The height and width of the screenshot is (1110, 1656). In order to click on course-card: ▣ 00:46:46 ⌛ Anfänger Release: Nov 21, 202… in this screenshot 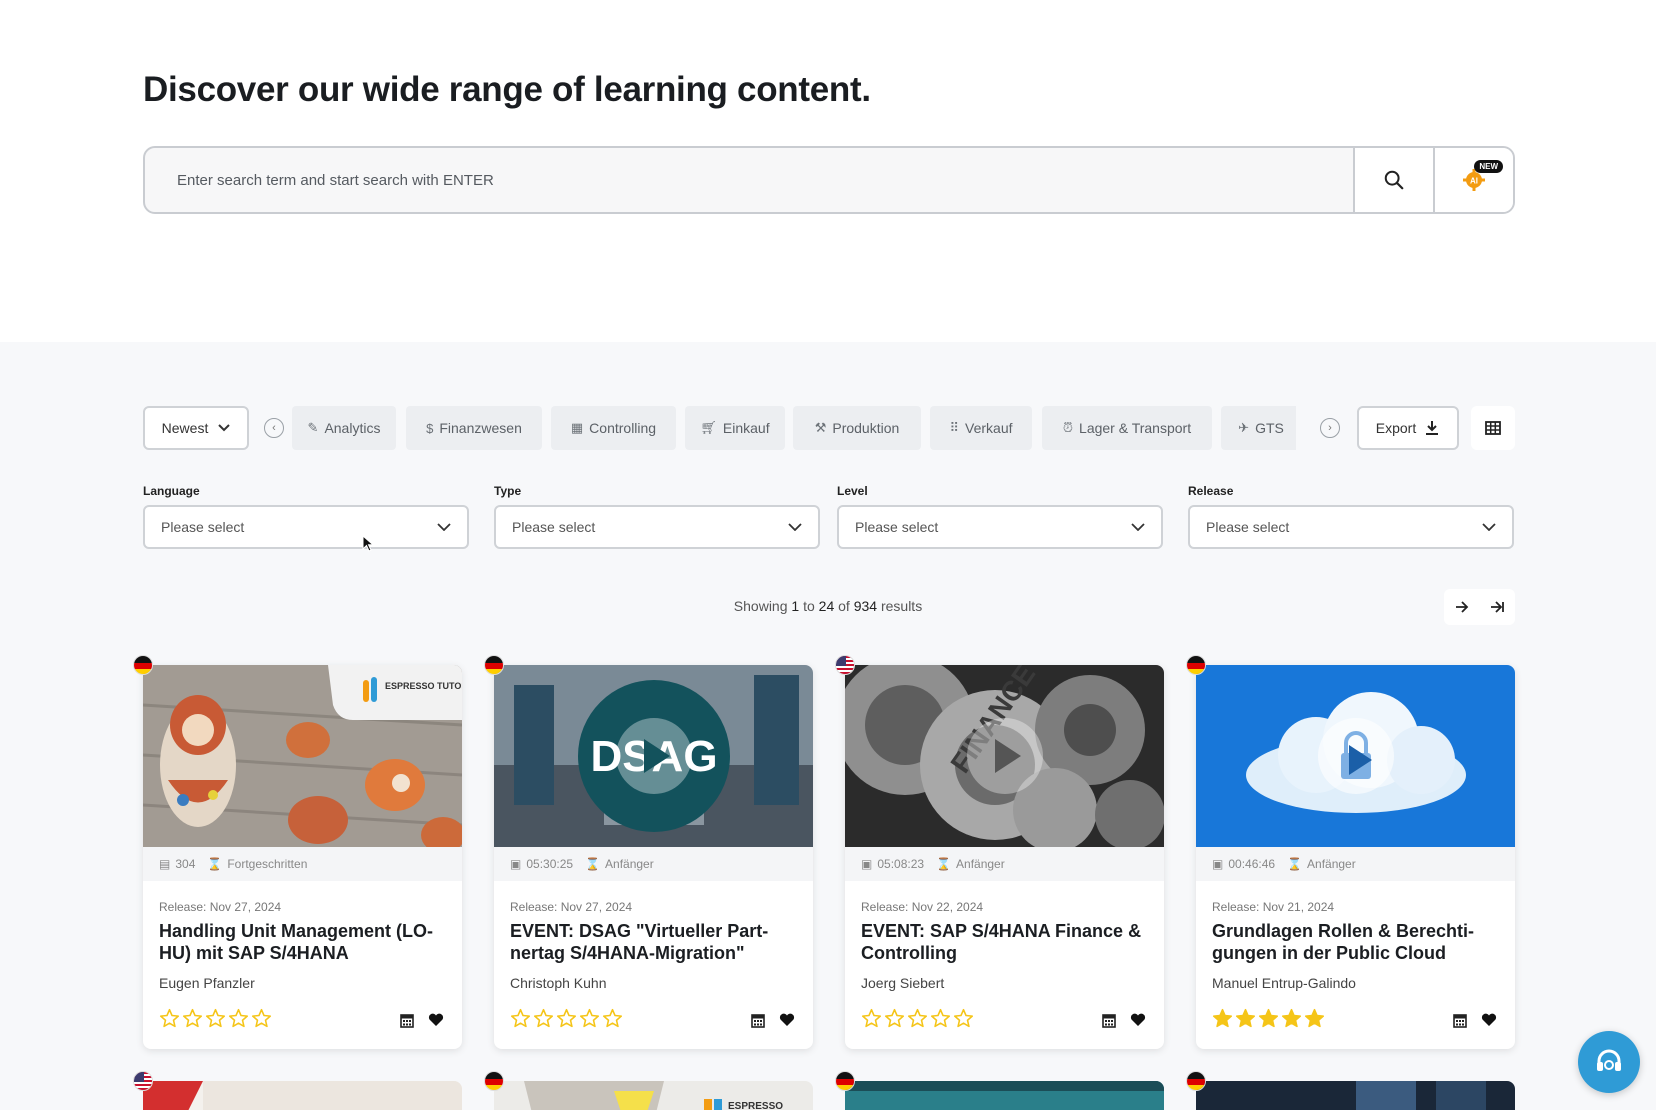, I will do `click(1355, 857)`.